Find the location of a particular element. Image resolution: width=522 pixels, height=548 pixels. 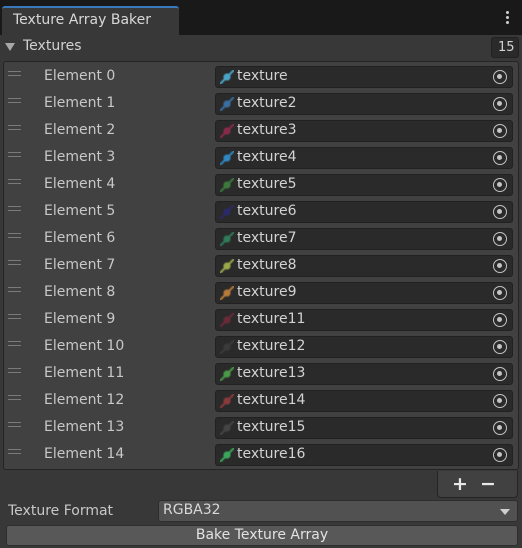

array-size-field: 15 is located at coordinates (505, 47).